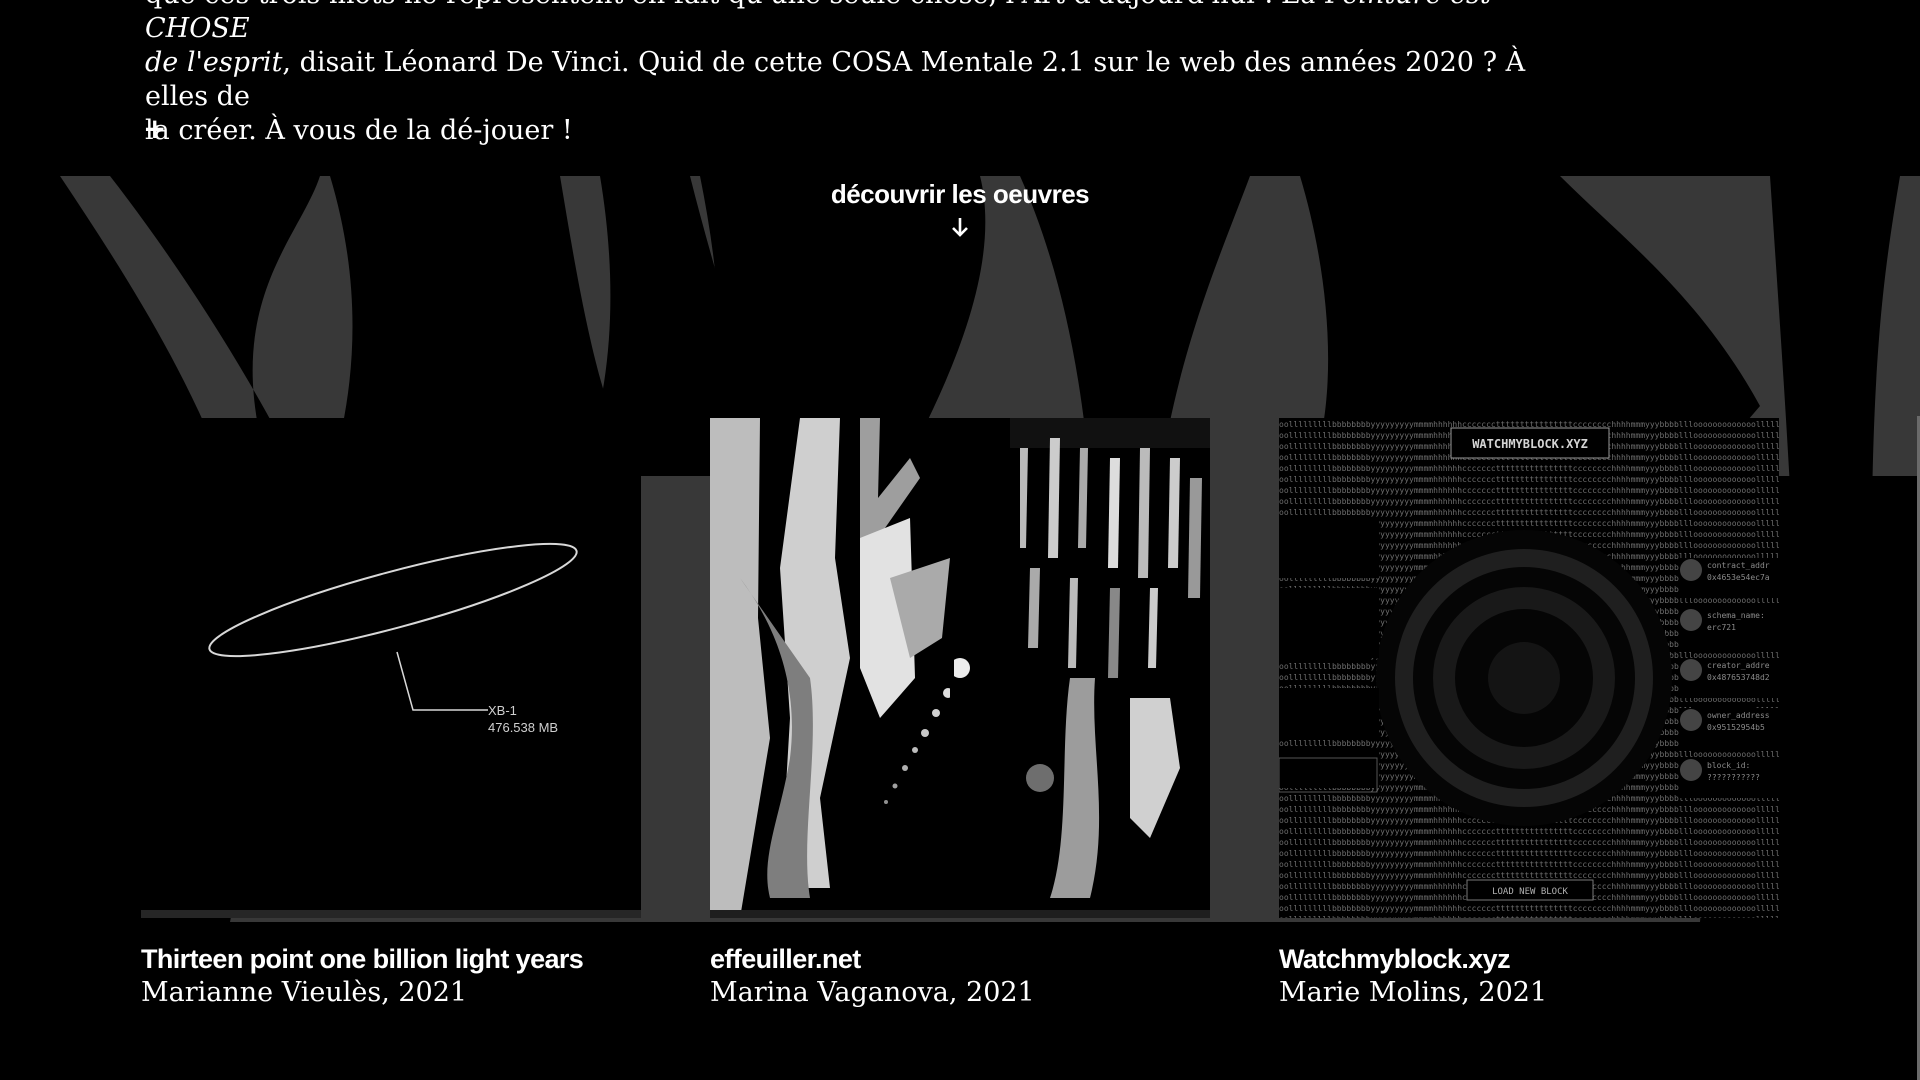  Describe the element at coordinates (960, 959) in the screenshot. I see `work-title: effeuiller.net` at that location.